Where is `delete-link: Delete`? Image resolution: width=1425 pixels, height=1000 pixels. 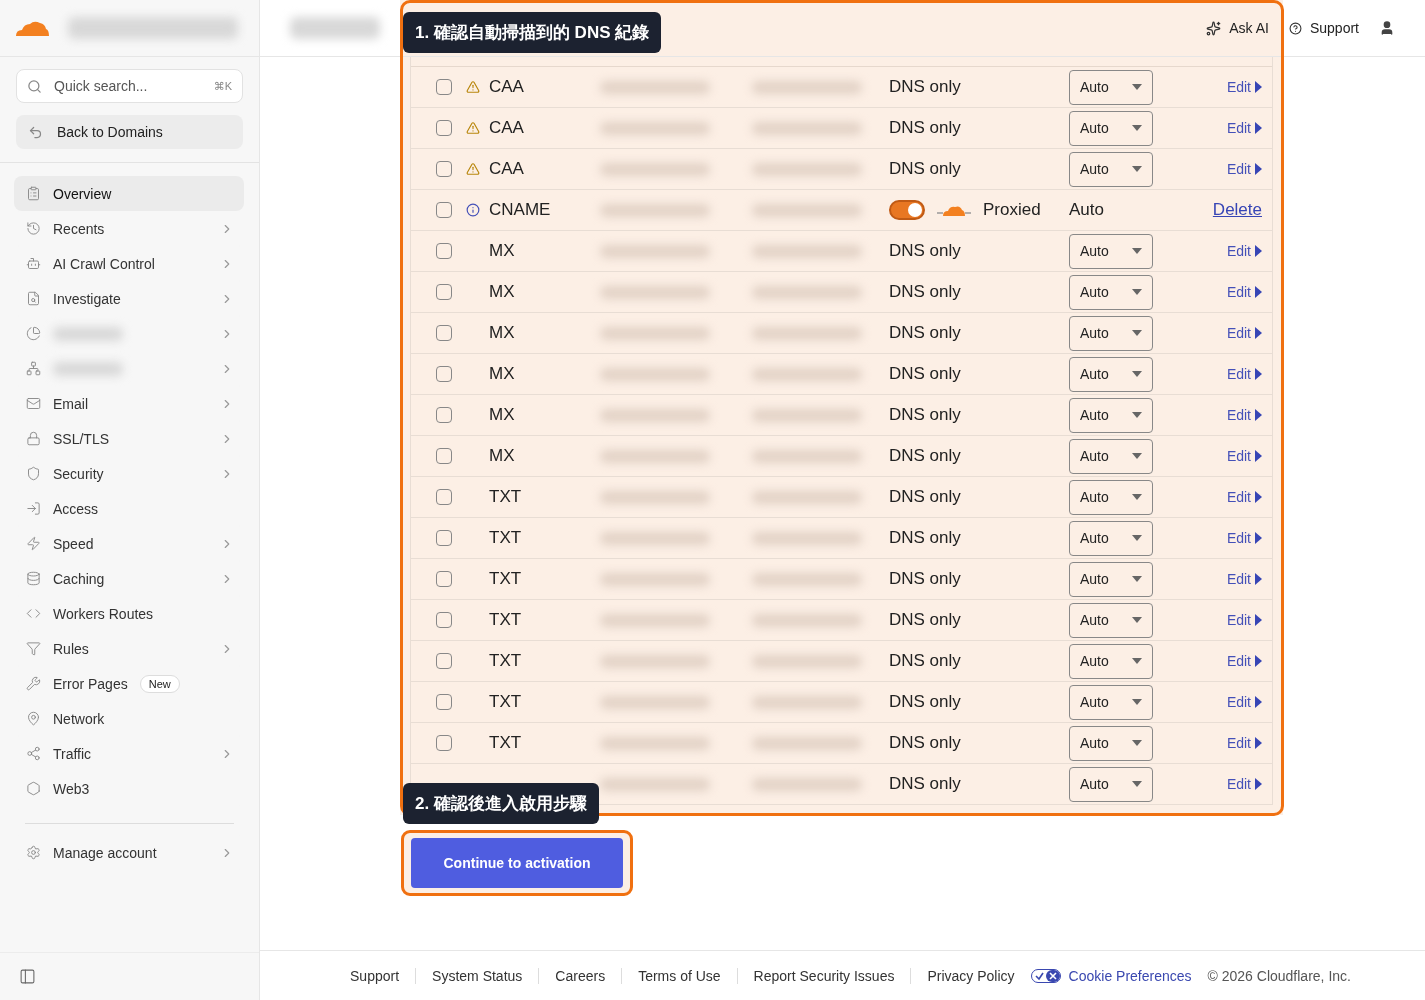
delete-link: Delete is located at coordinates (1237, 210).